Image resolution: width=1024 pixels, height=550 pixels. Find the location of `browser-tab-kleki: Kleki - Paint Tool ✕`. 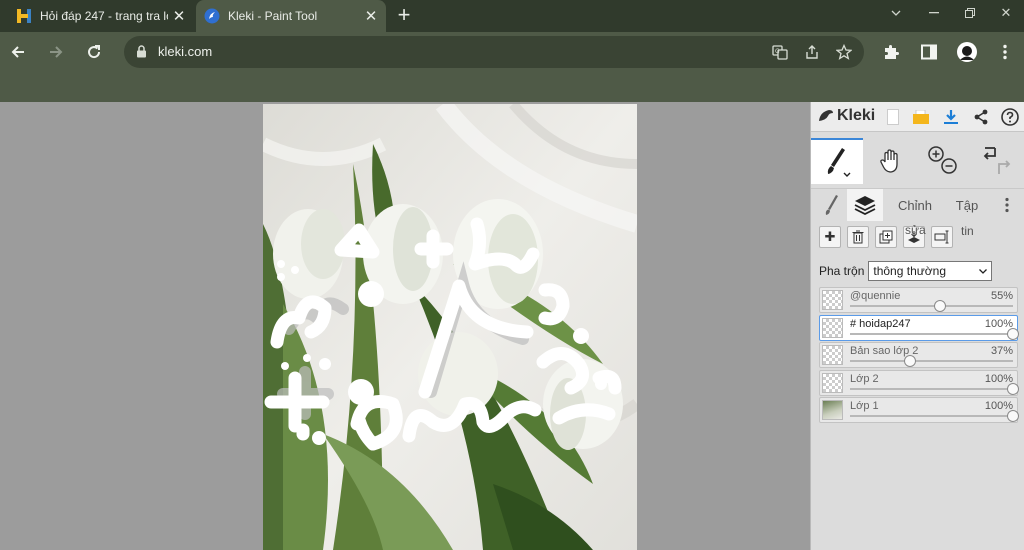

browser-tab-kleki: Kleki - Paint Tool ✕ is located at coordinates (291, 16).